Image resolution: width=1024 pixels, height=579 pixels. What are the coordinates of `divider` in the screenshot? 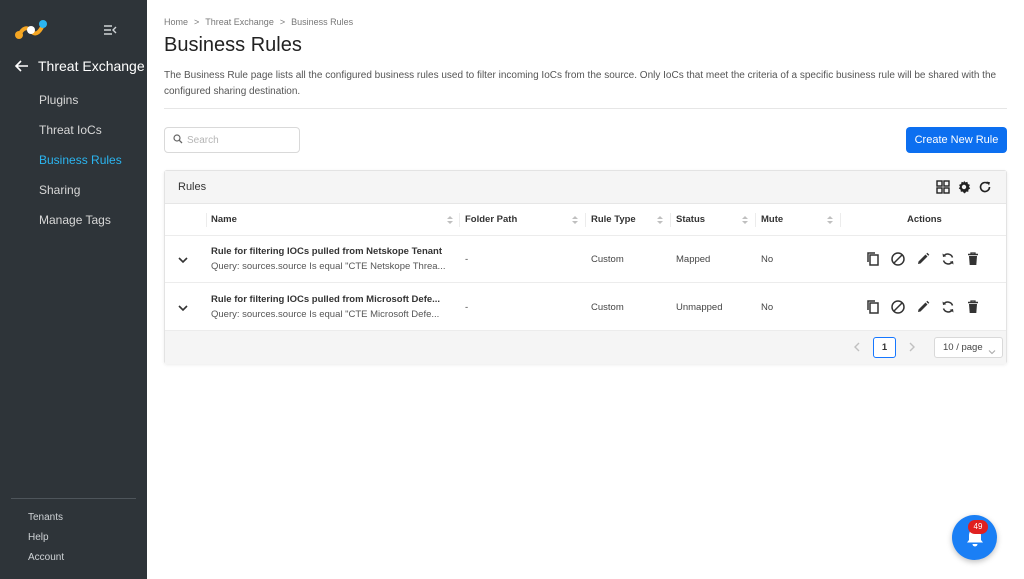 It's located at (585, 108).